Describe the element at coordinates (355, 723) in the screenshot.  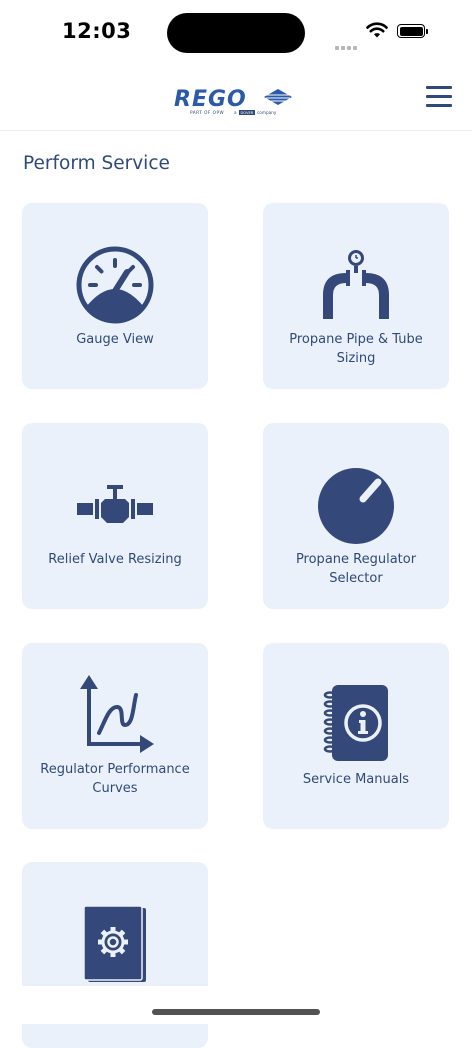
I see `info-manual-icon` at that location.